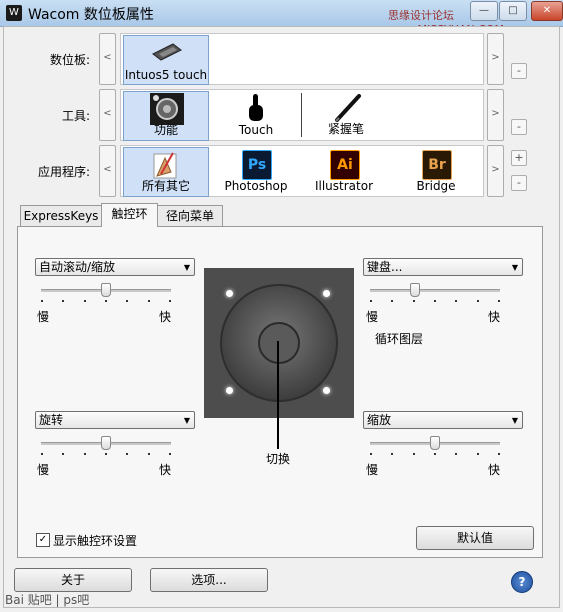 The width and height of the screenshot is (563, 612). Describe the element at coordinates (513, 11) in the screenshot. I see `maximize-button: □` at that location.